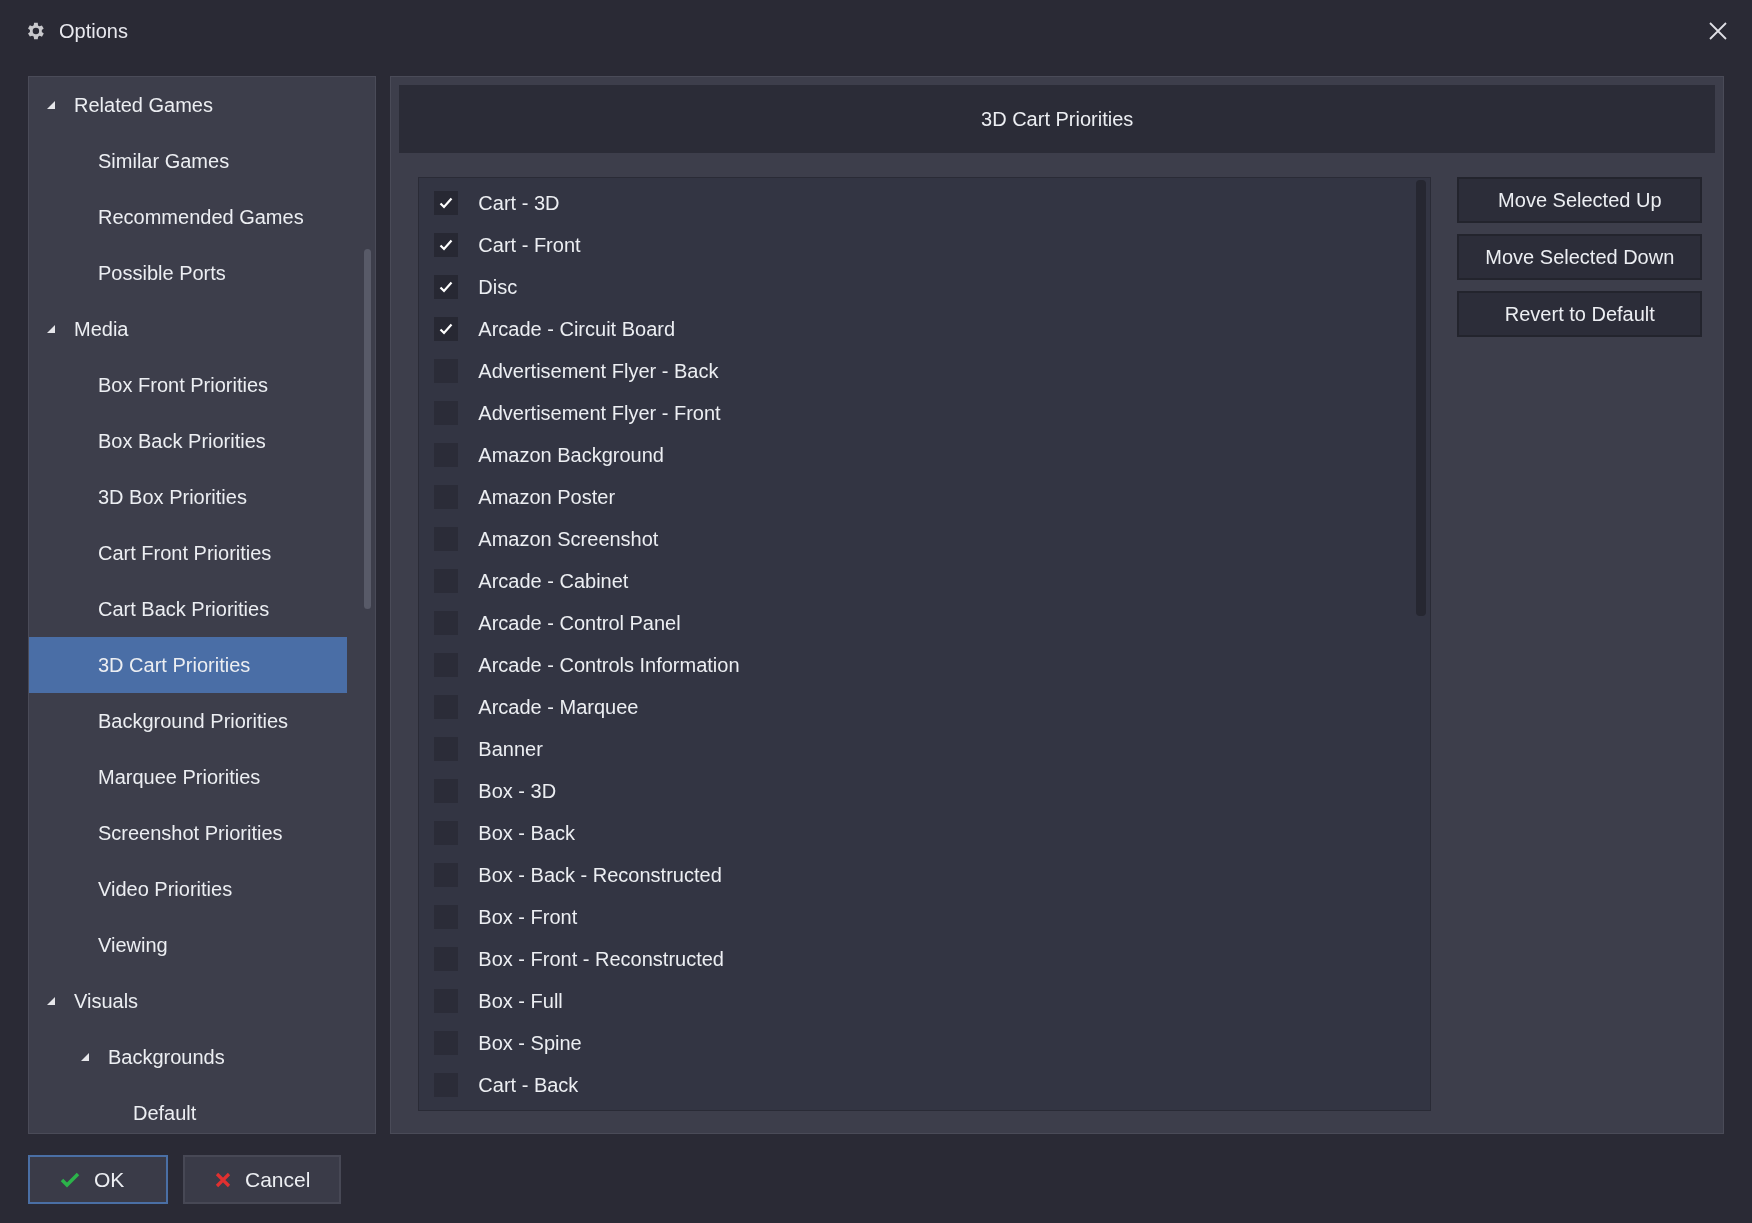 The height and width of the screenshot is (1223, 1752). I want to click on list-item-label: Advertisement Flyer - Front, so click(599, 413).